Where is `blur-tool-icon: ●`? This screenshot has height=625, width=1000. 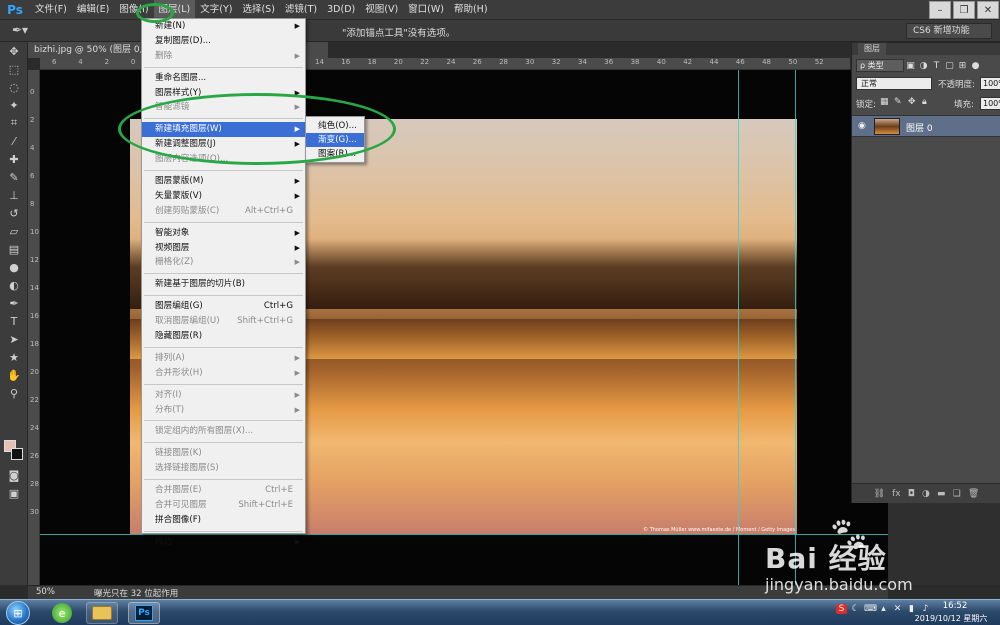
blur-tool-icon: ● is located at coordinates (14, 267).